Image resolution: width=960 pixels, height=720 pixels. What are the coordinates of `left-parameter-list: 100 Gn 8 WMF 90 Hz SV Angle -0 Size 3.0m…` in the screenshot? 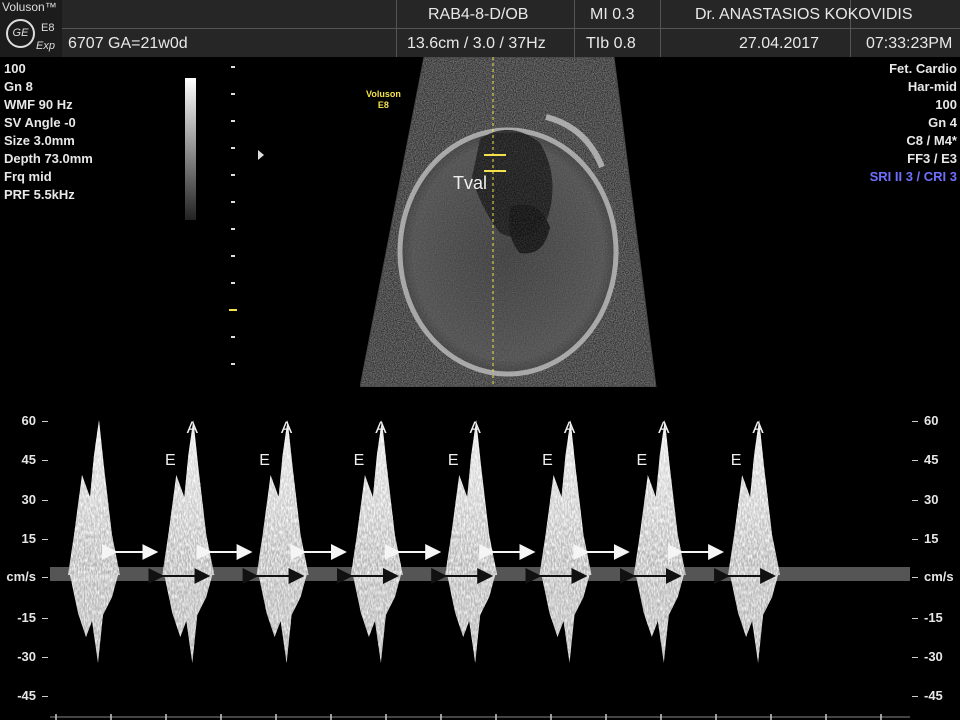 It's located at (48, 132).